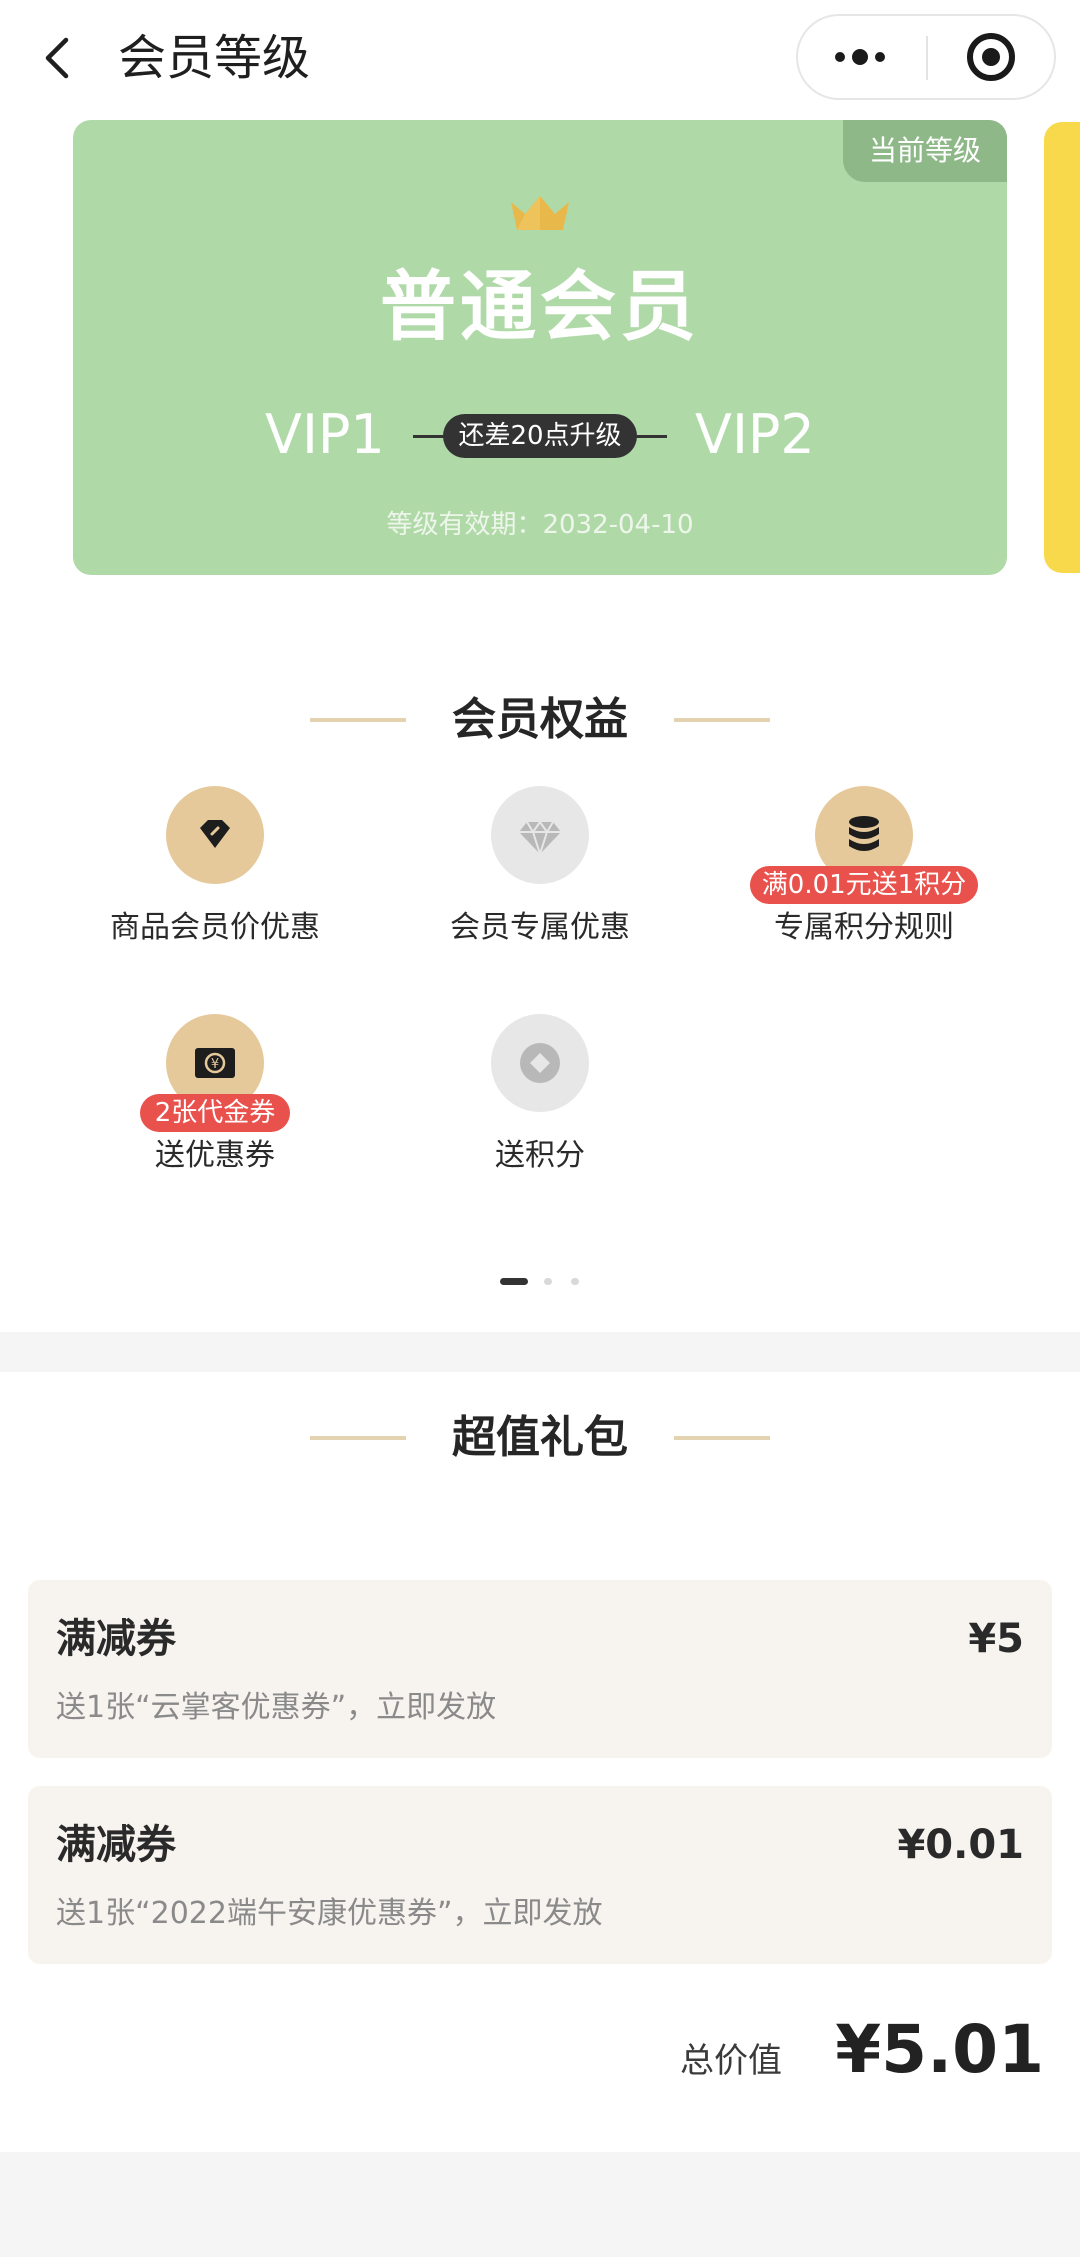 The height and width of the screenshot is (2257, 1080). What do you see at coordinates (514, 1281) in the screenshot?
I see `pager-dot-active` at bounding box center [514, 1281].